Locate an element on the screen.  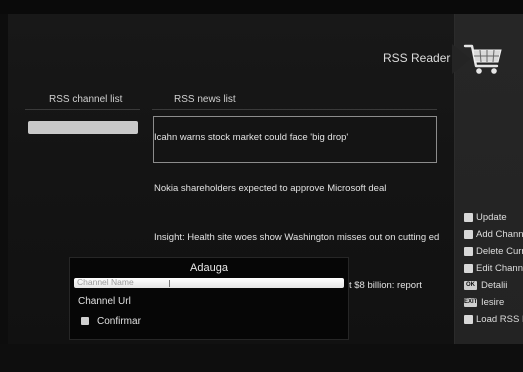
text-cursor is located at coordinates (169, 283).